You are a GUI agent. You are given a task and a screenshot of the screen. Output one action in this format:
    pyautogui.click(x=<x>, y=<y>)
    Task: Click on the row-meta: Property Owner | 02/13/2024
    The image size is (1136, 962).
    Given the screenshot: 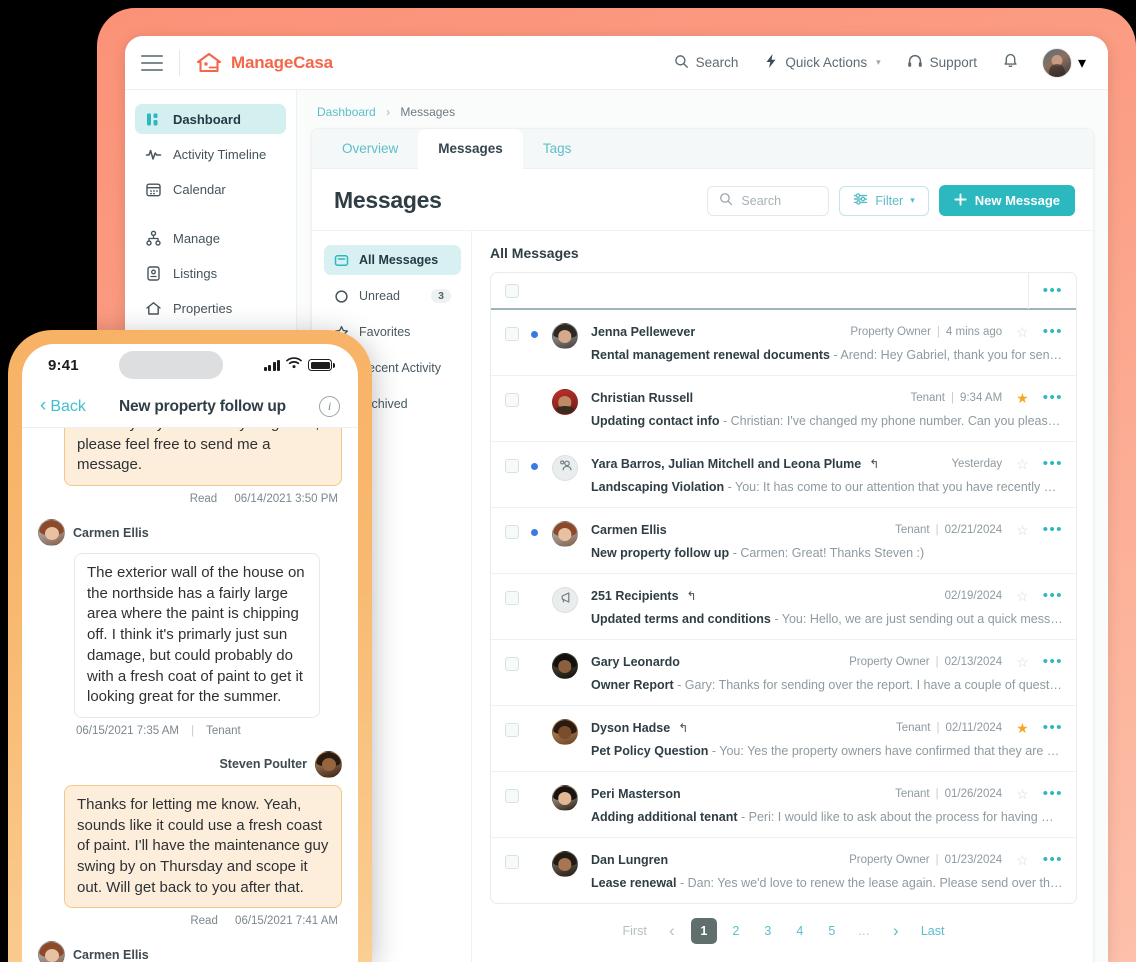 What is the action you would take?
    pyautogui.click(x=926, y=662)
    